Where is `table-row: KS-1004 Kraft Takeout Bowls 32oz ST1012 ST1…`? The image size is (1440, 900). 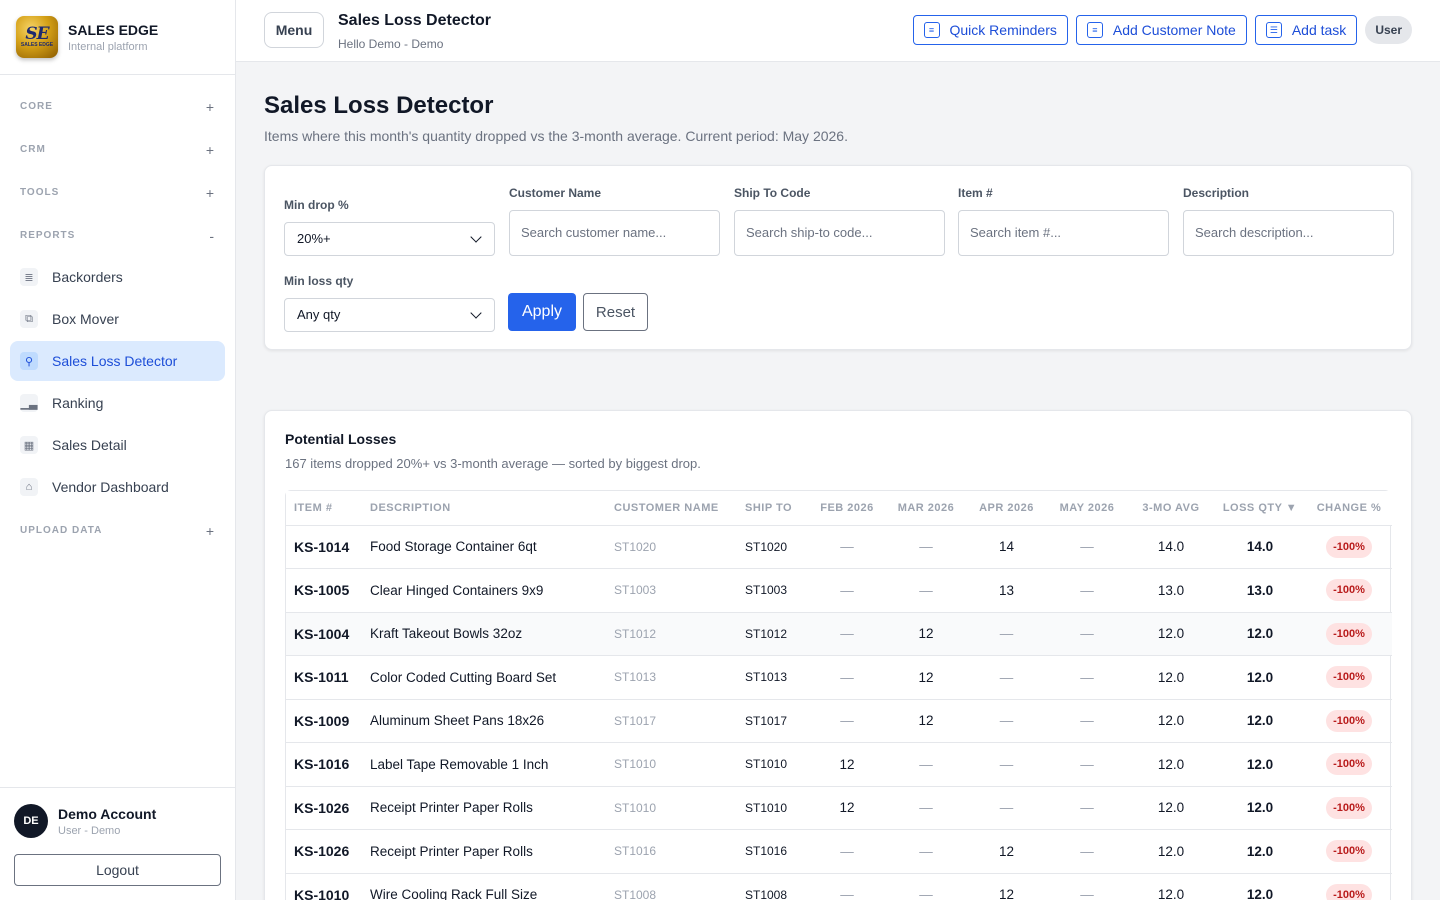 table-row: KS-1004 Kraft Takeout Bowls 32oz ST1012 ST1… is located at coordinates (839, 634).